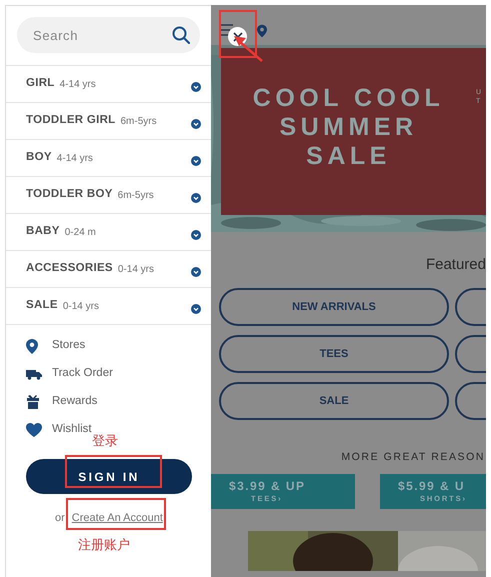  I want to click on category-label: SALE, so click(42, 306).